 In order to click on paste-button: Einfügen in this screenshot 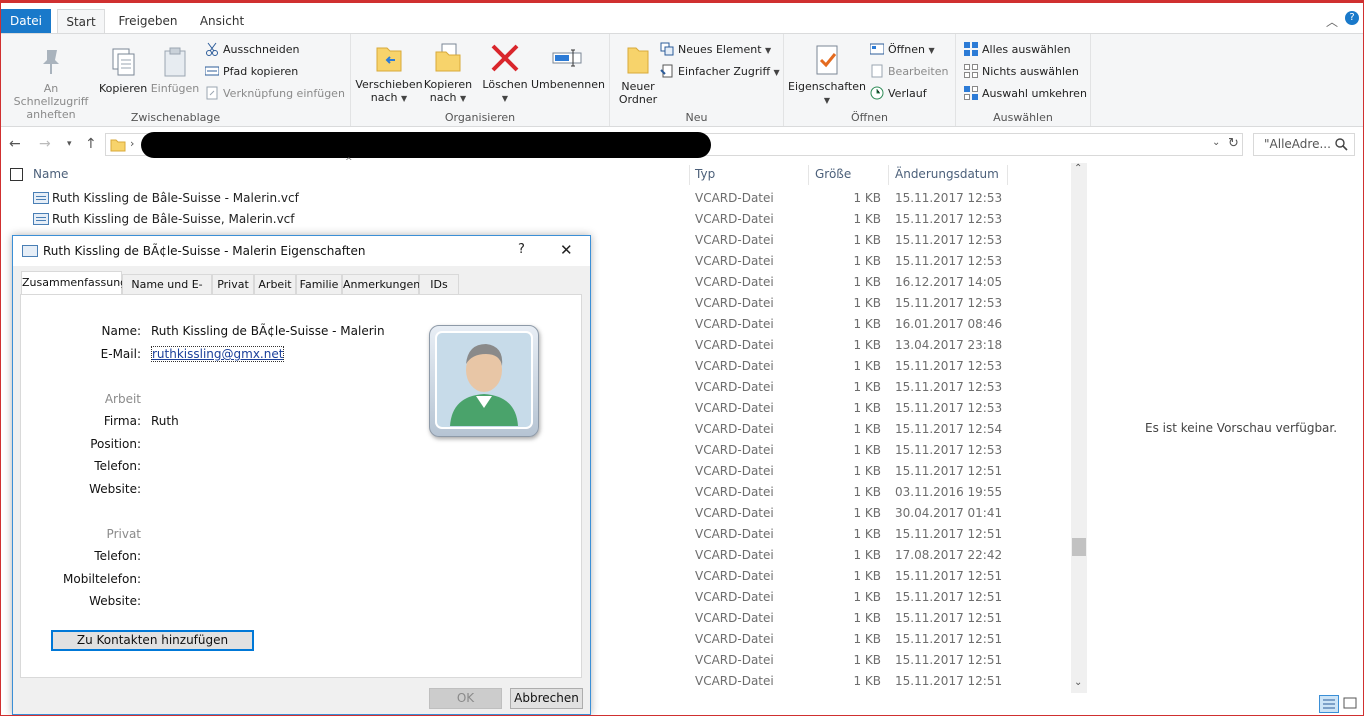, I will do `click(175, 70)`.